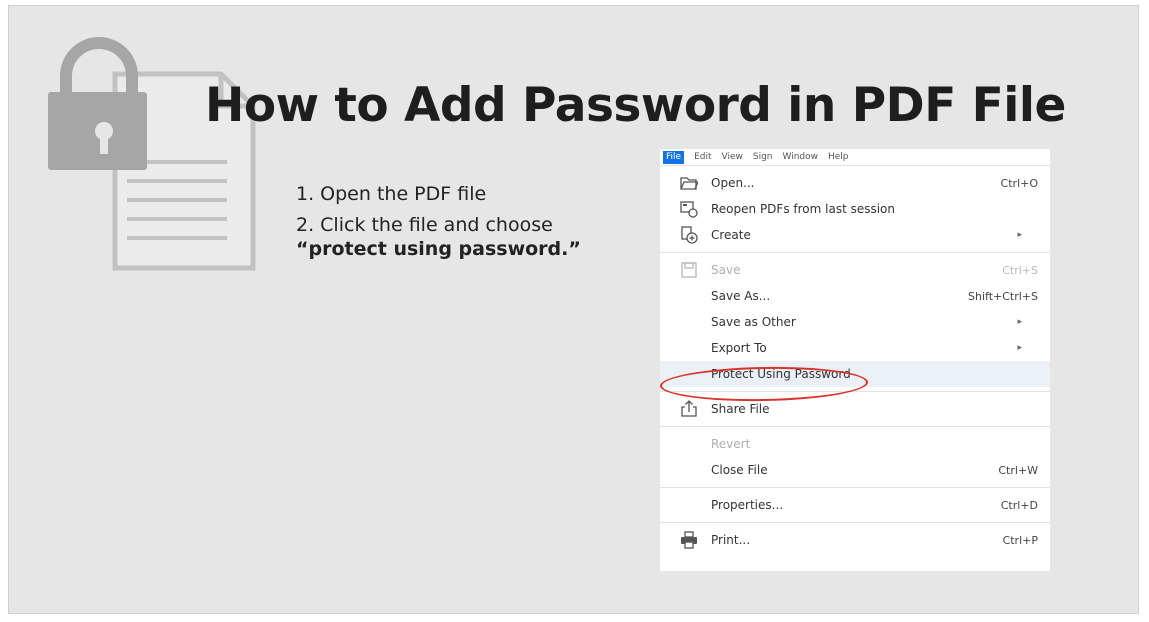 This screenshot has width=1149, height=622. Describe the element at coordinates (689, 209) in the screenshot. I see `reopen-icon` at that location.